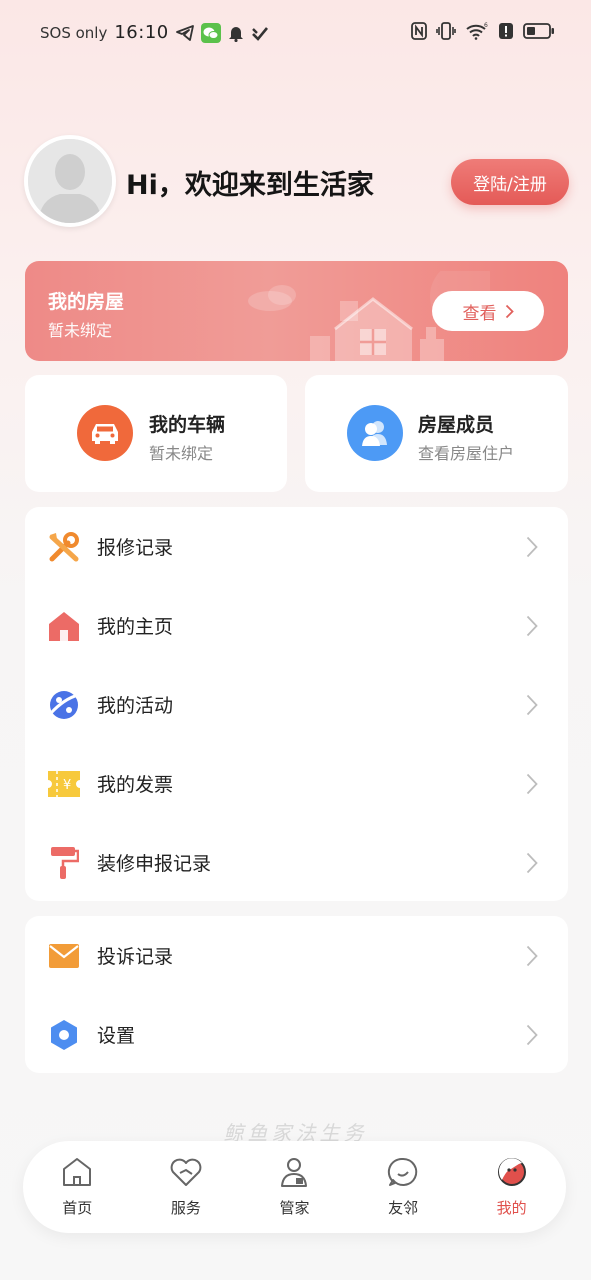 This screenshot has height=1280, width=591. I want to click on secondary-menu: 投诉记录 设置, so click(296, 994).